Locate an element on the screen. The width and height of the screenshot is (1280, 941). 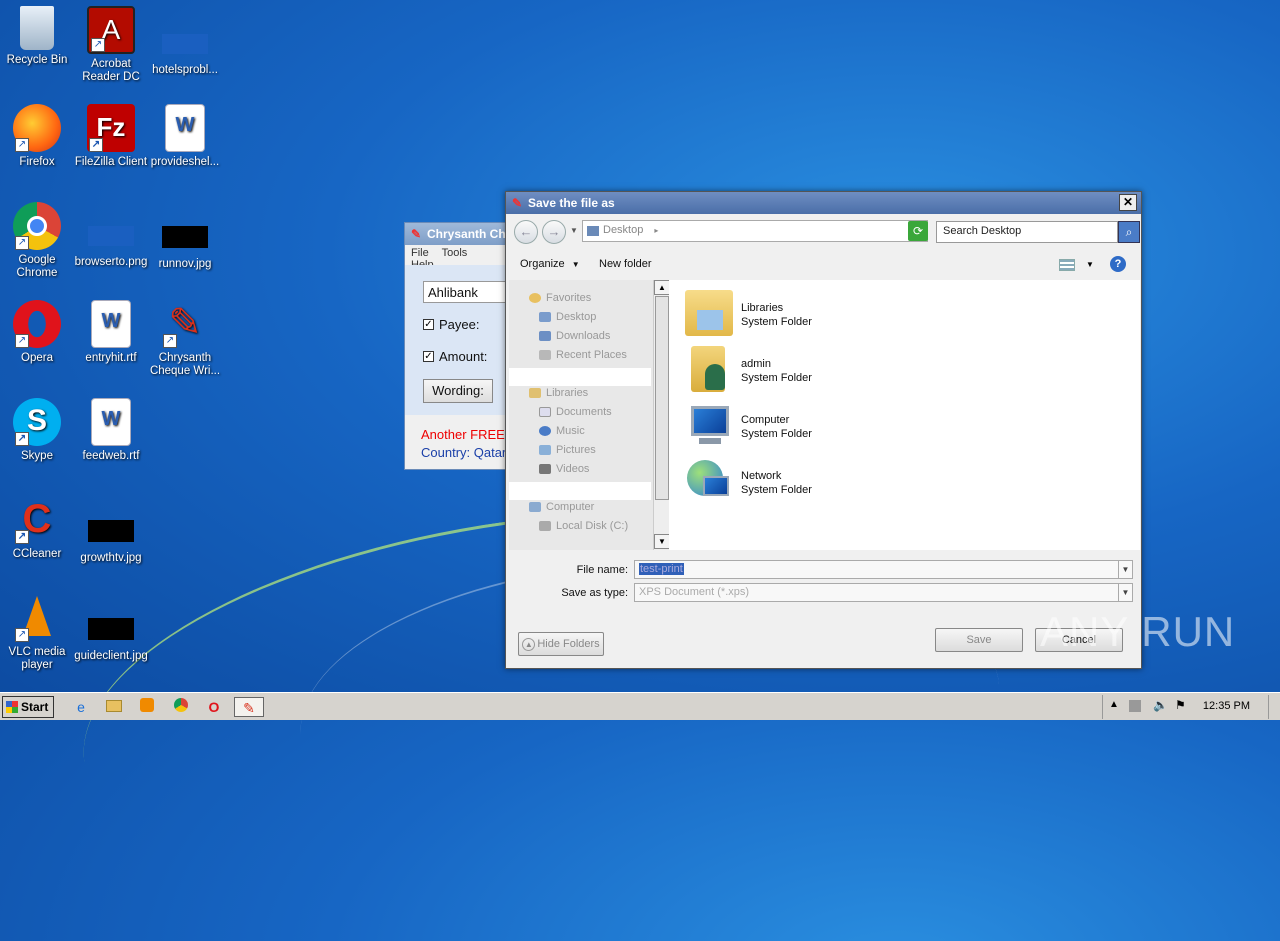
desktop-icon-runnov: runnov.jpg is located at coordinates (185, 236).